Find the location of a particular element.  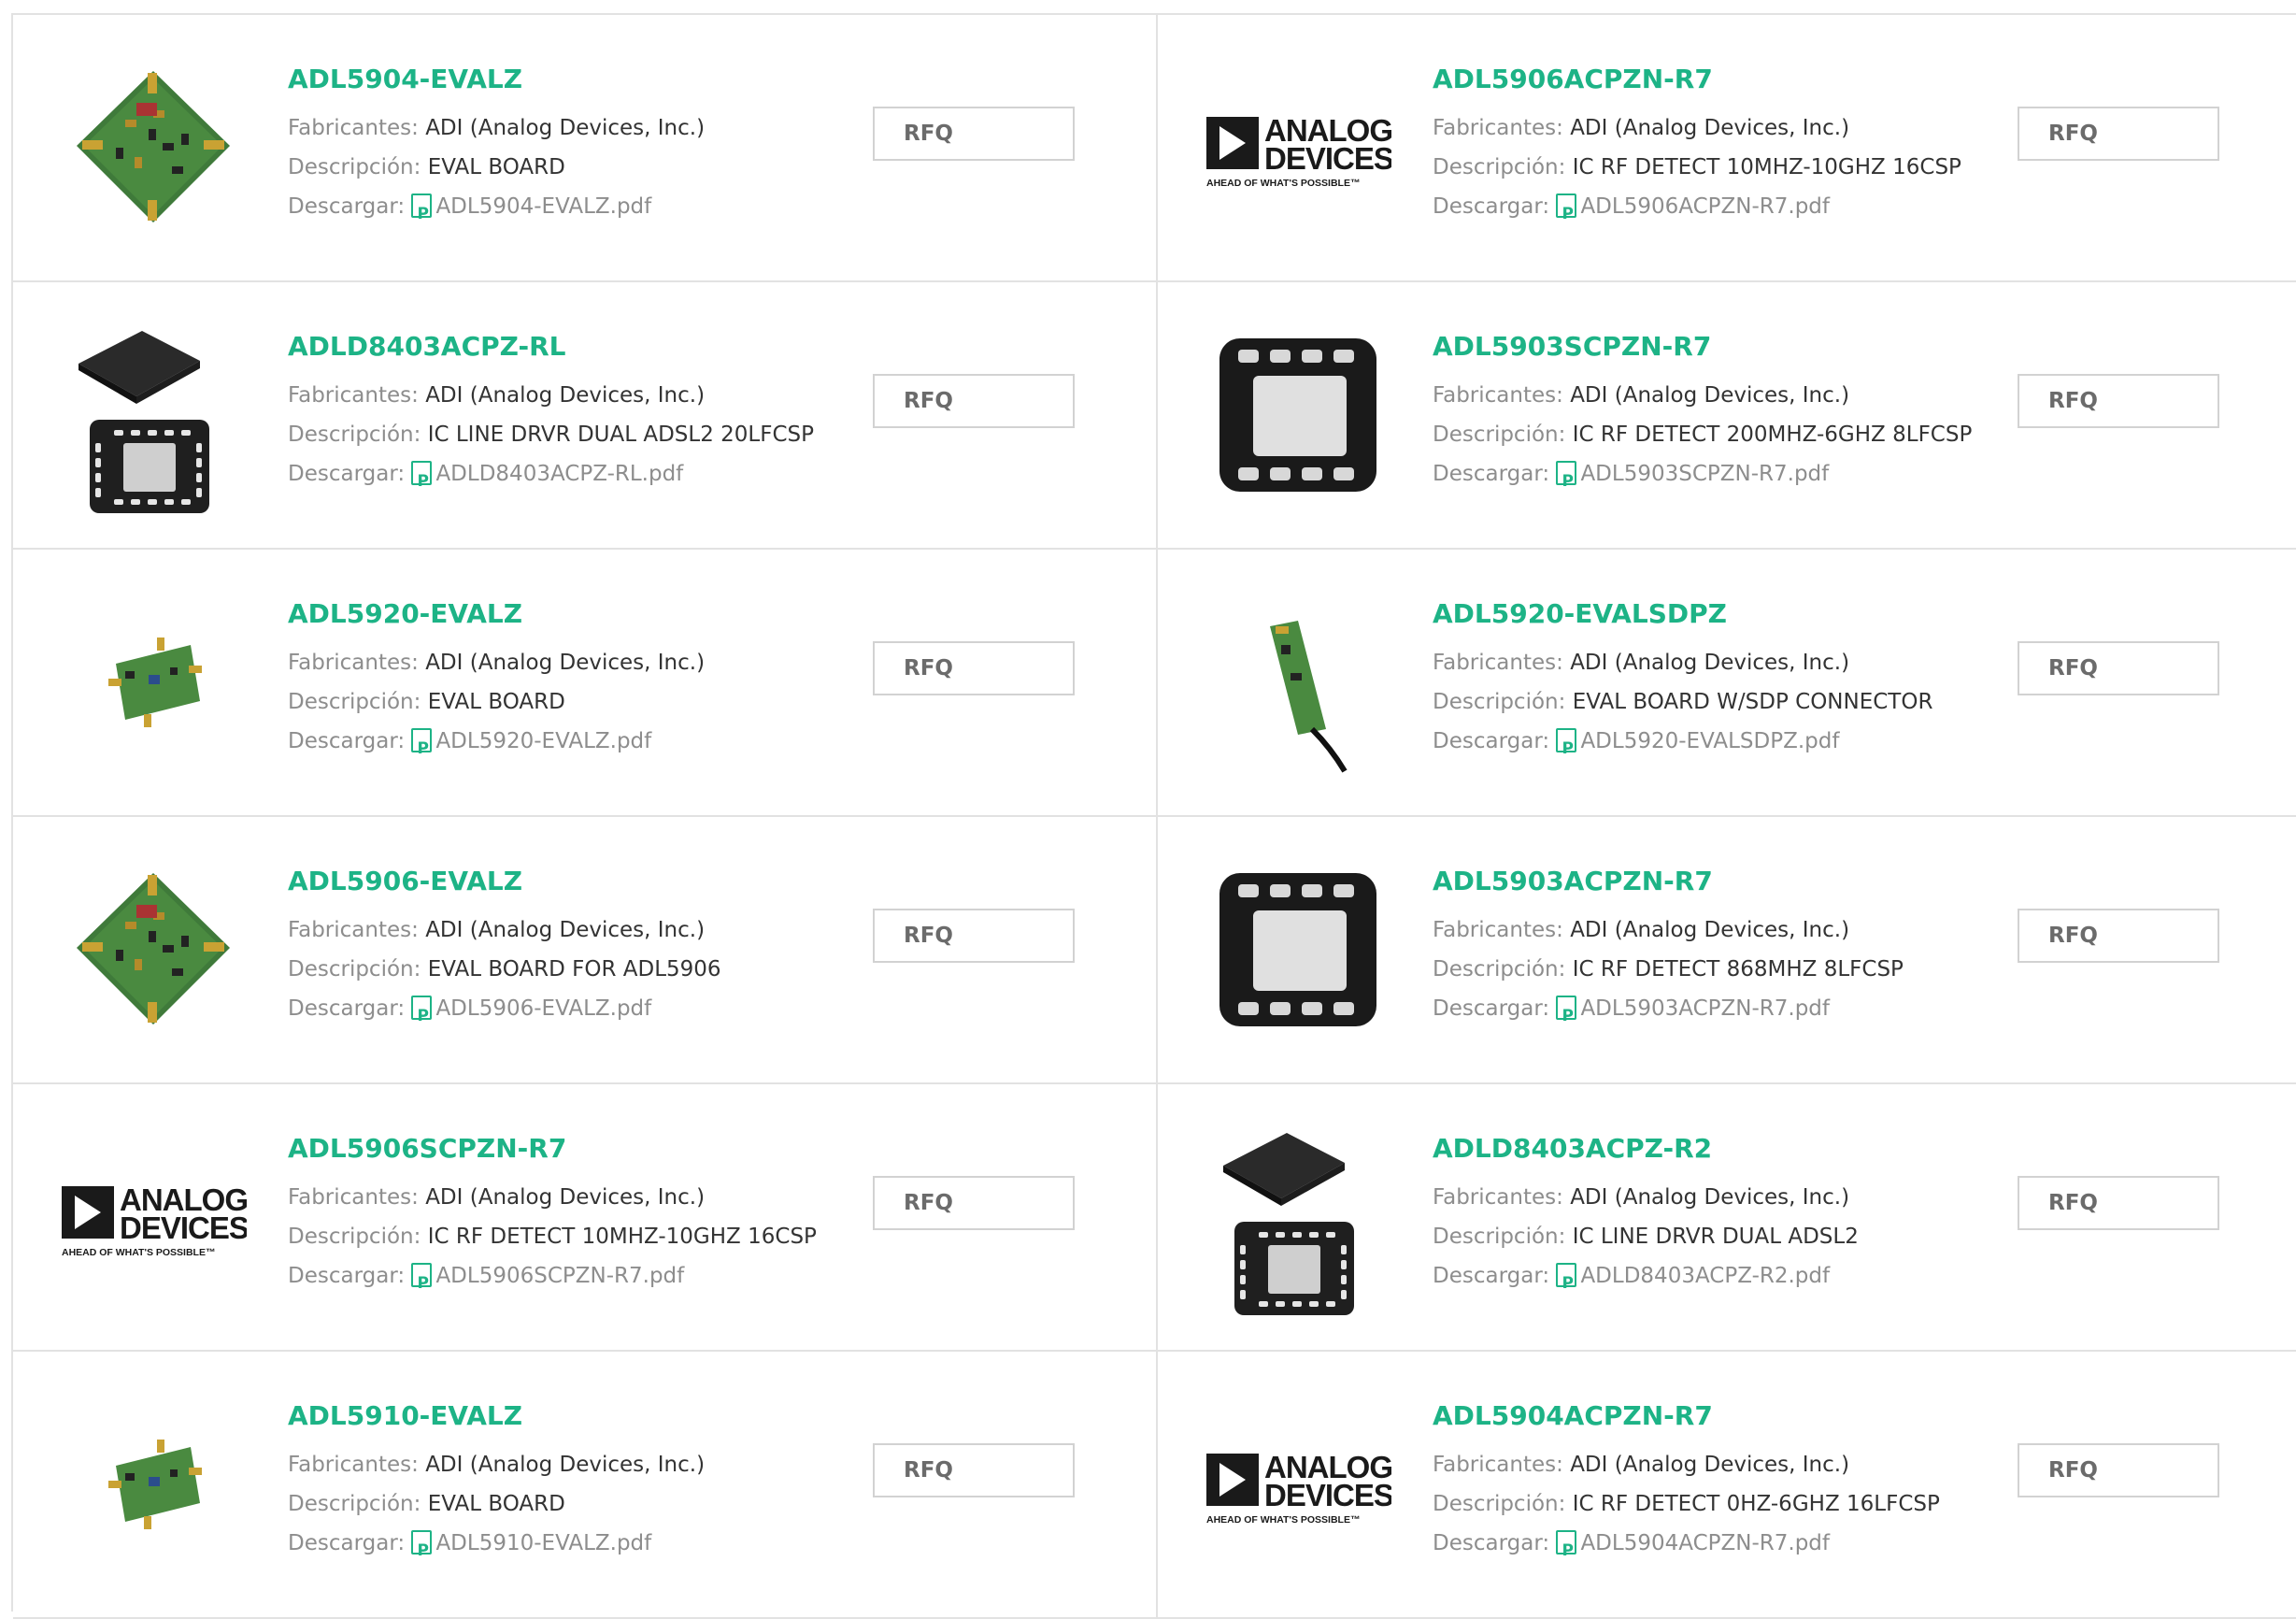

part-number-link: ADLD8403ACPZ-RL is located at coordinates (568, 347).